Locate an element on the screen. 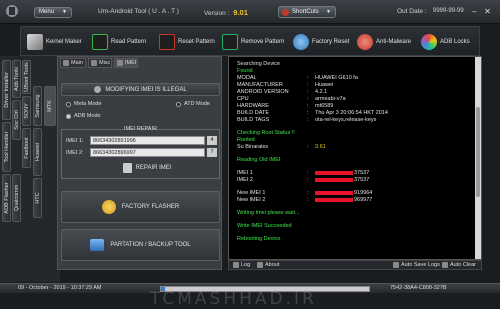 The image size is (500, 309). menu-button: Menu ▼ is located at coordinates (53, 12).